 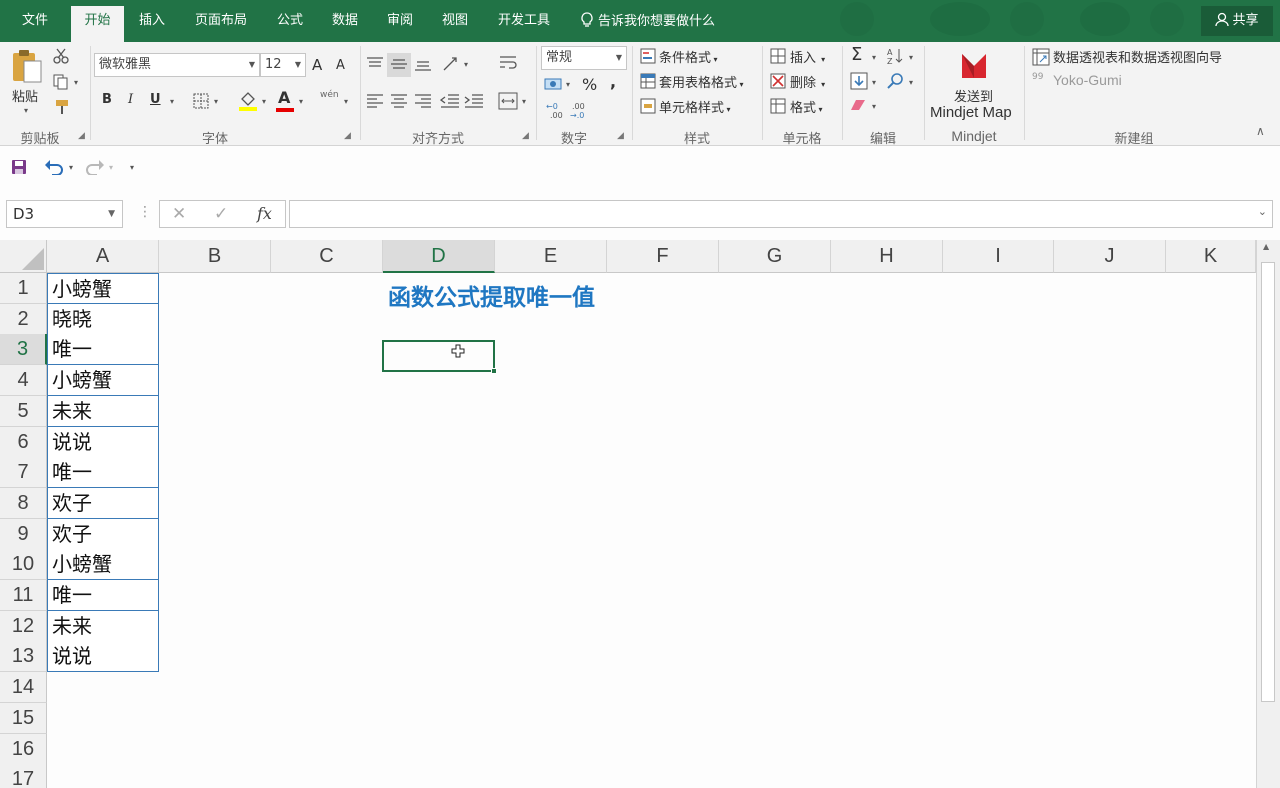 What do you see at coordinates (1262, 211) in the screenshot?
I see `expand-formula-bar-icon: ⌄` at bounding box center [1262, 211].